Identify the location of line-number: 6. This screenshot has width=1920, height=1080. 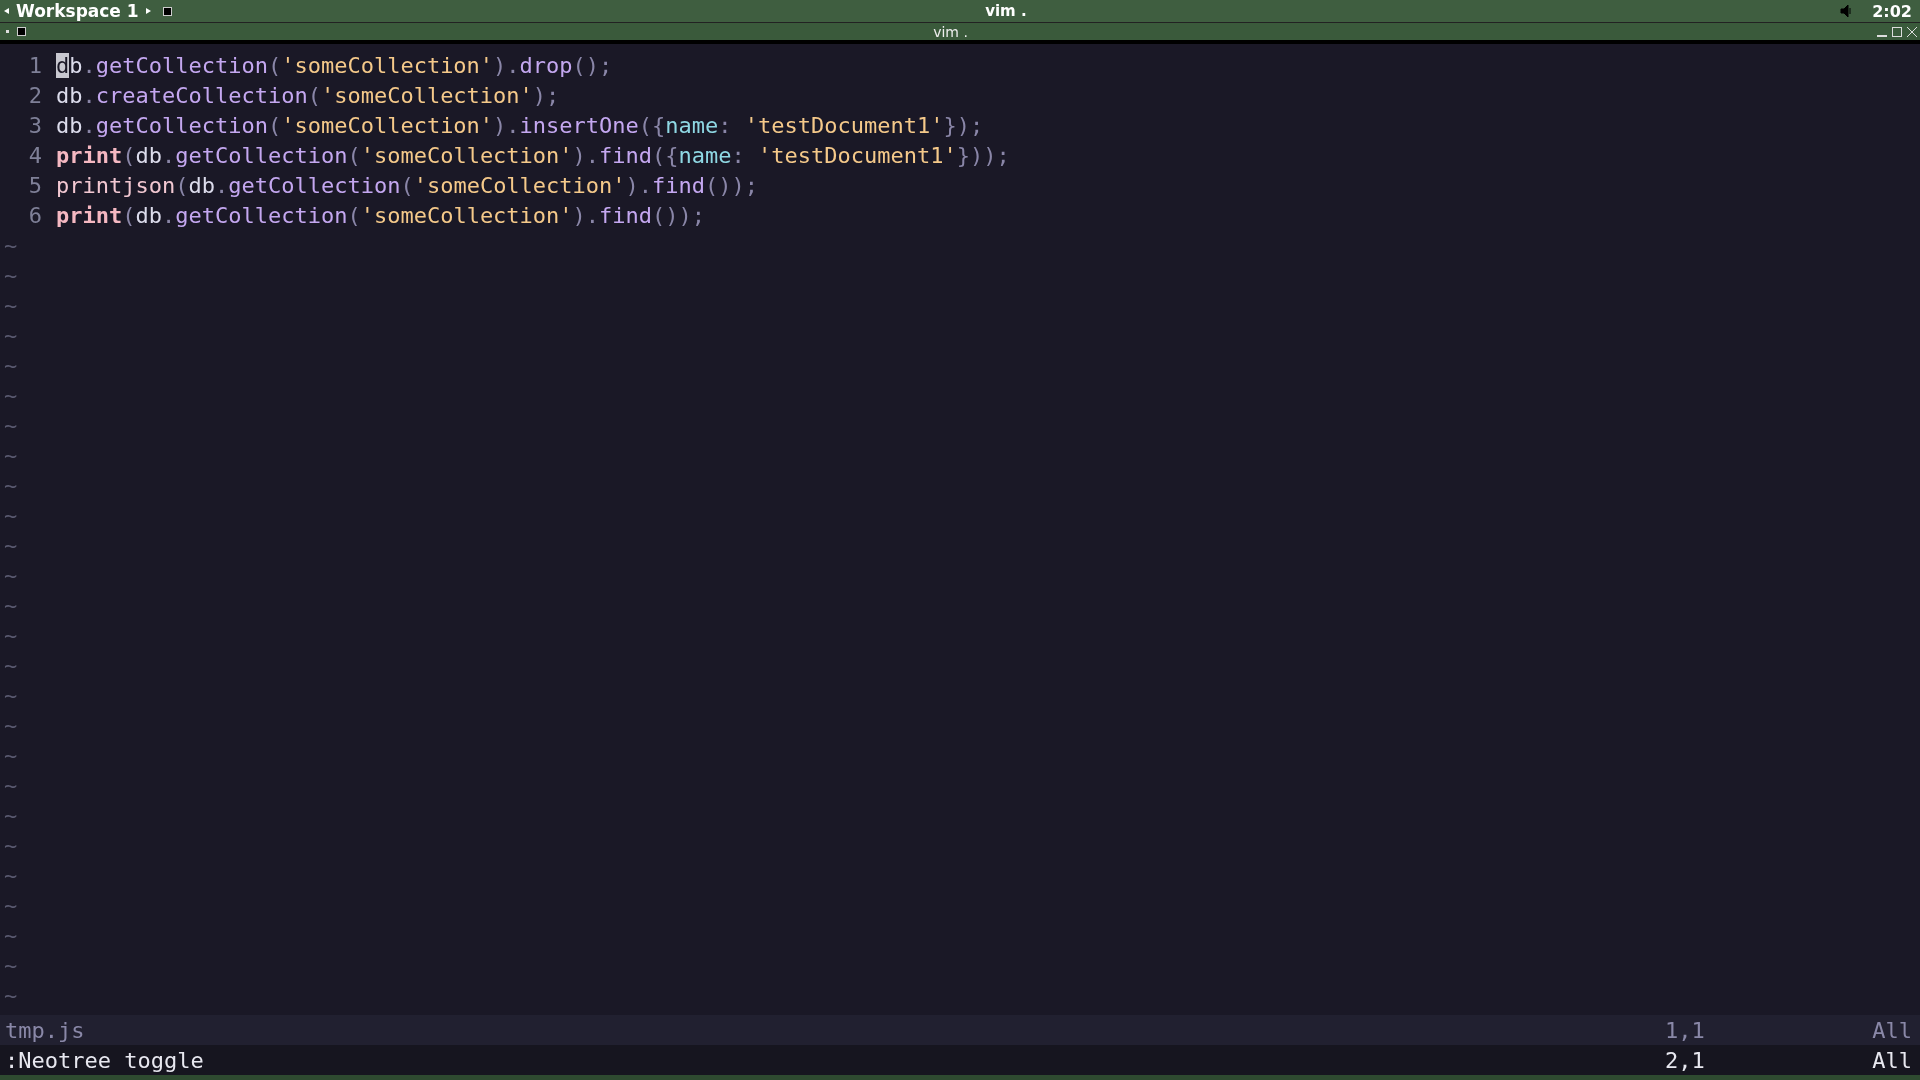
(35, 215).